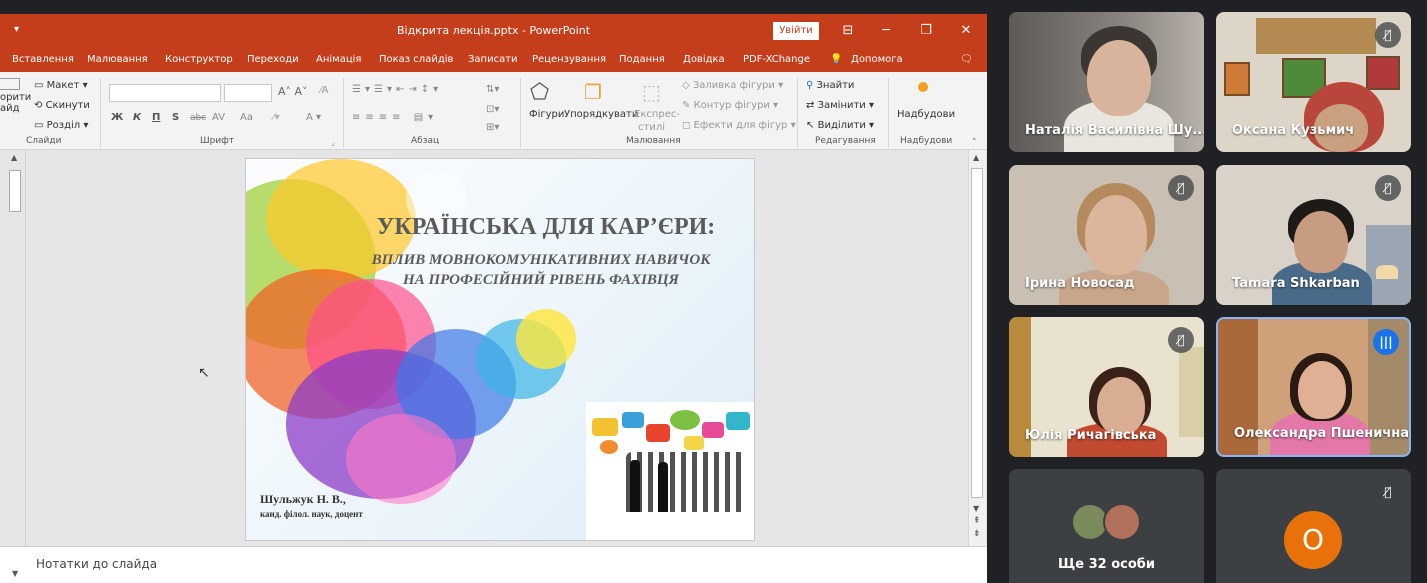 This screenshot has width=1427, height=583. I want to click on shapes-icon: ⬠, so click(539, 92).